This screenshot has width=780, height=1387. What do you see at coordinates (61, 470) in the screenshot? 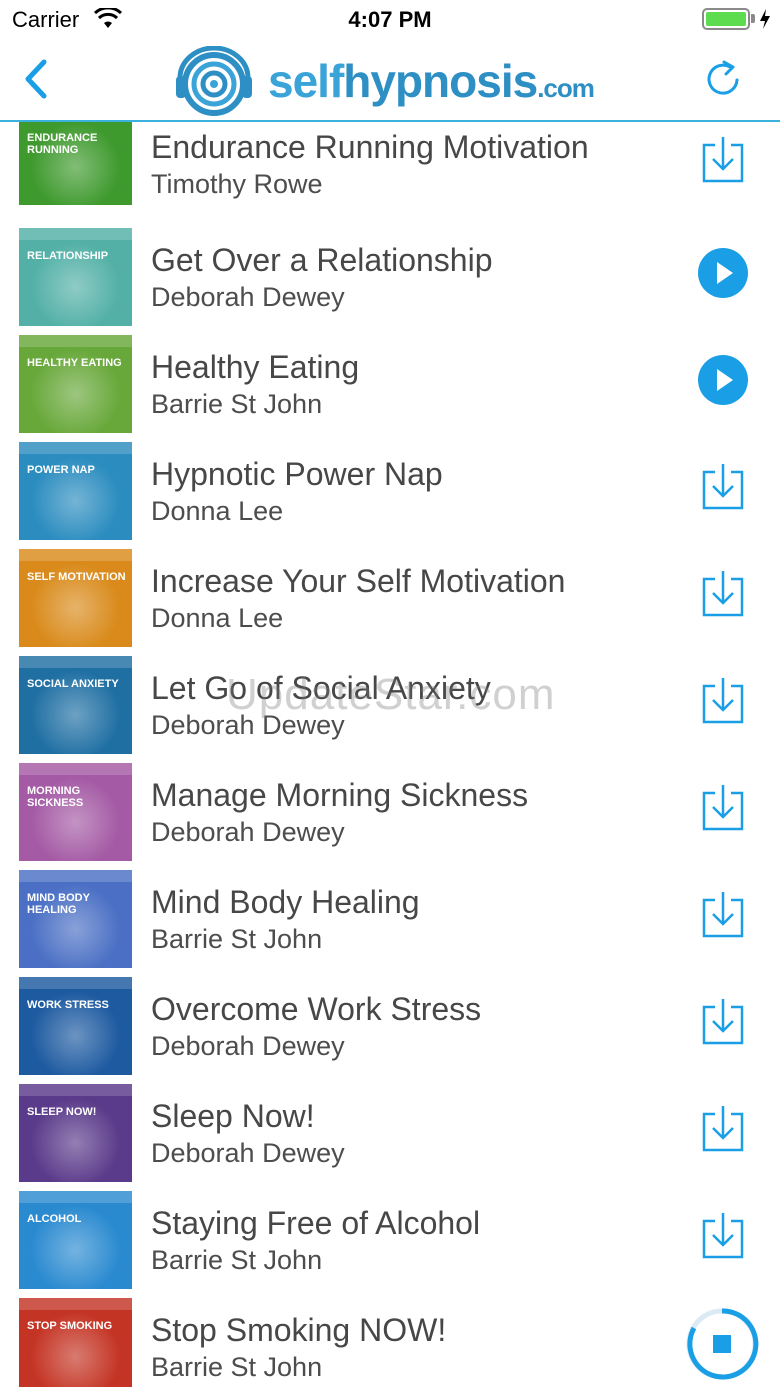
I see `cover-title: Power Nap` at bounding box center [61, 470].